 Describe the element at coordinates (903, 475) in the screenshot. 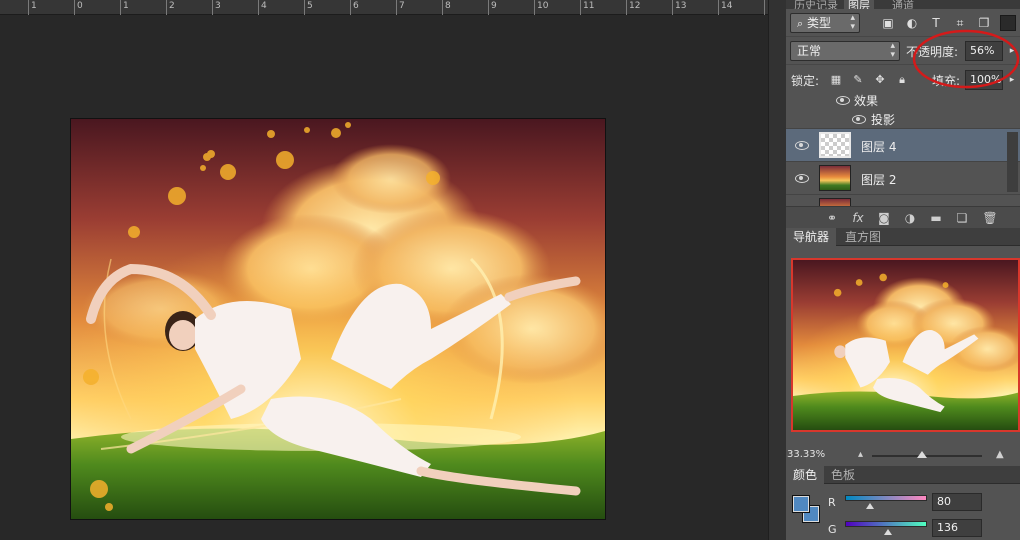

I see `color-panel-tabs: 颜色 色板` at that location.